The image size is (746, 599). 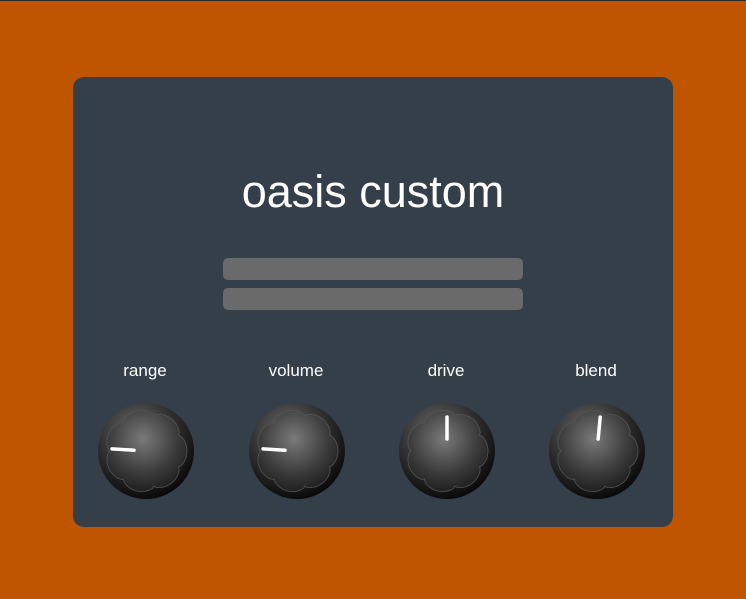 I want to click on knob-group-blend: blend, so click(x=596, y=429).